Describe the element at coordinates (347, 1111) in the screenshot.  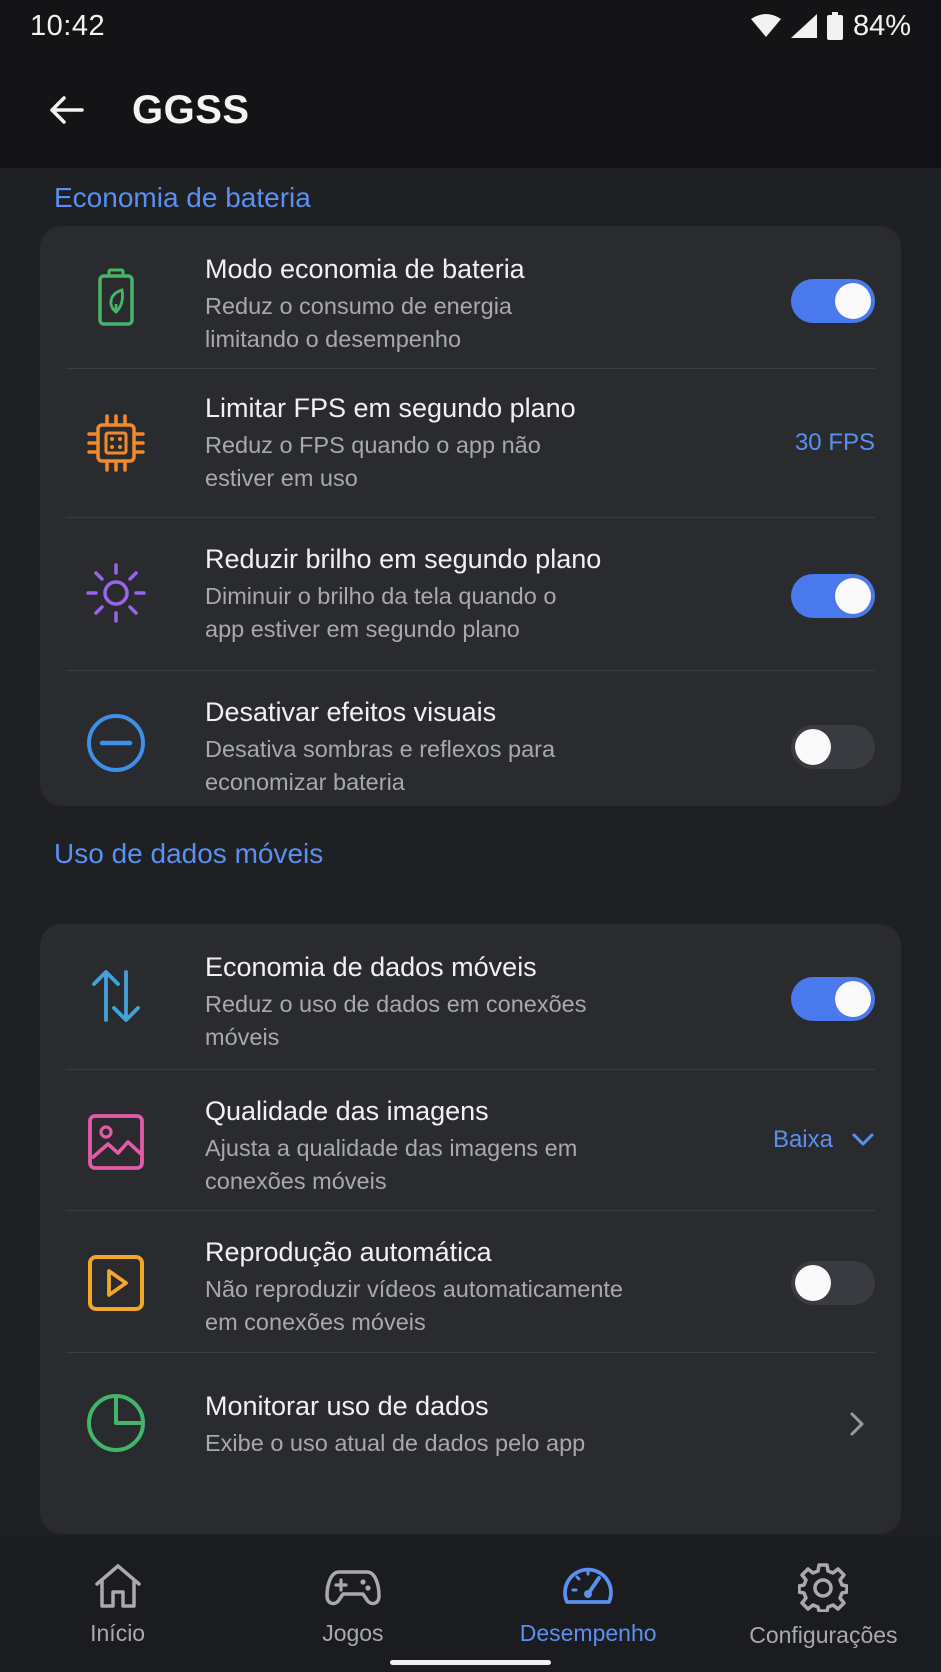
I see `row-title: Qualidade das imagens` at that location.